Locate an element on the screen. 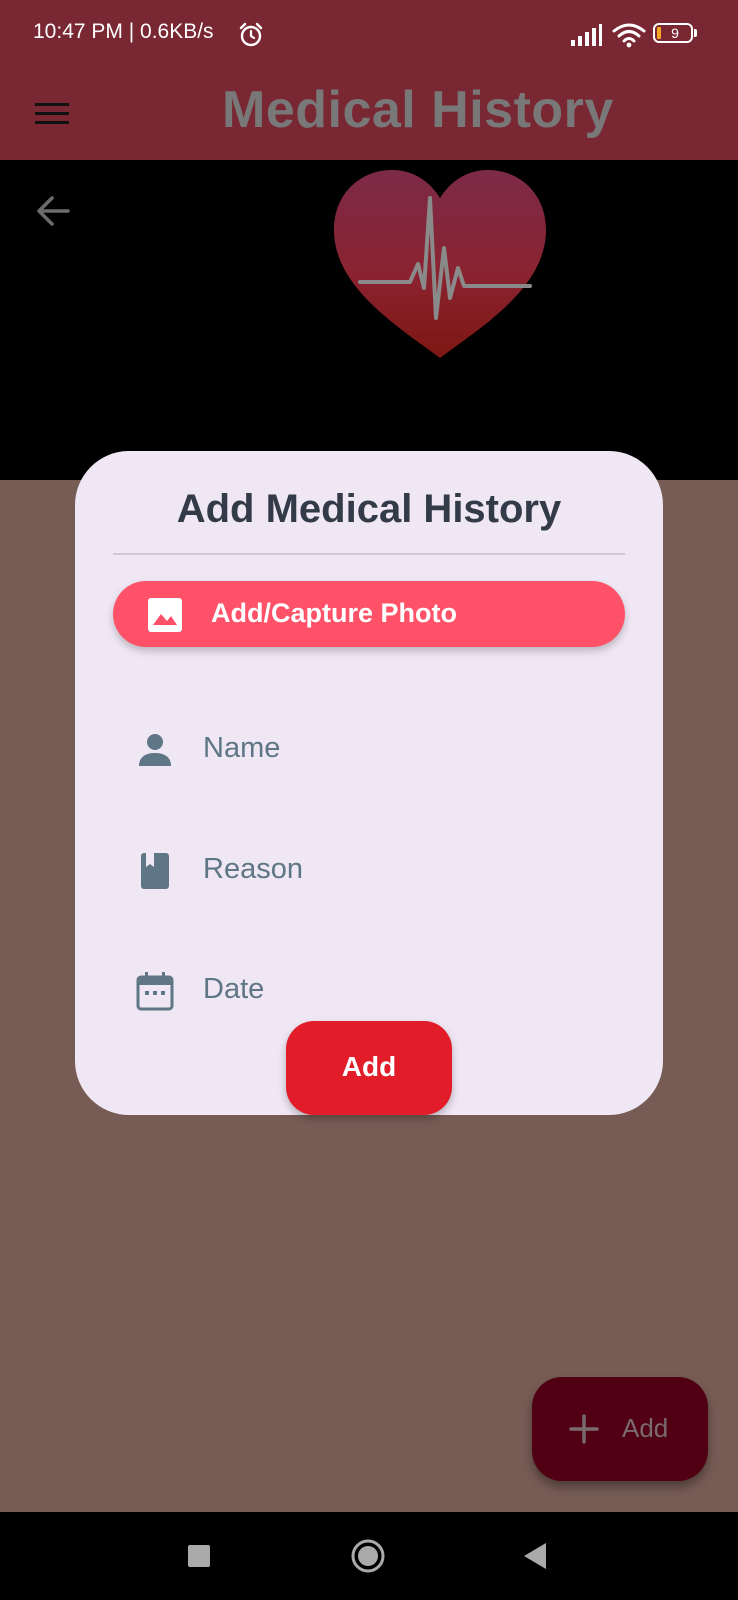  status-time: 10:47 PM | 0.6KB/s is located at coordinates (123, 31).